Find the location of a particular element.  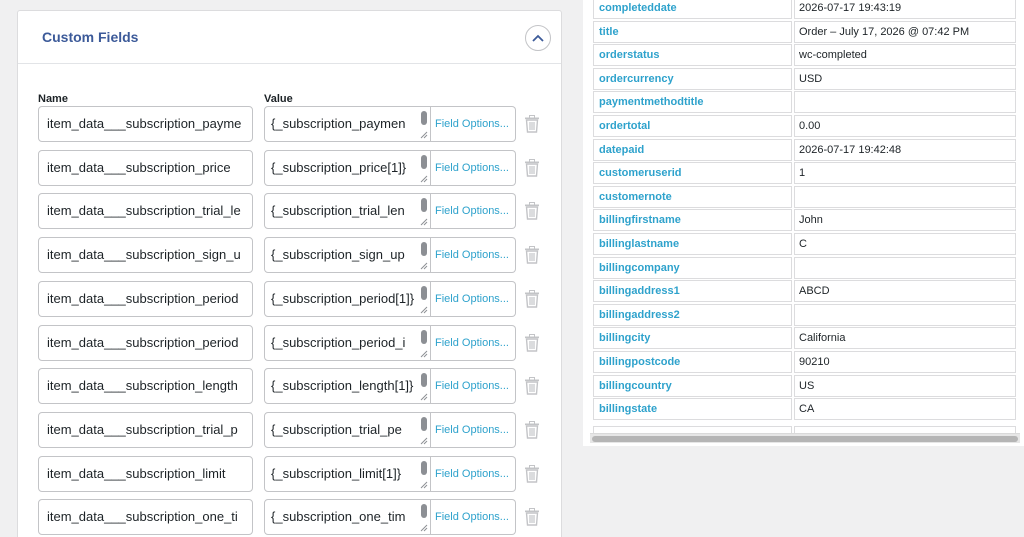

table-row: ordercurrency USD is located at coordinates (804, 78).